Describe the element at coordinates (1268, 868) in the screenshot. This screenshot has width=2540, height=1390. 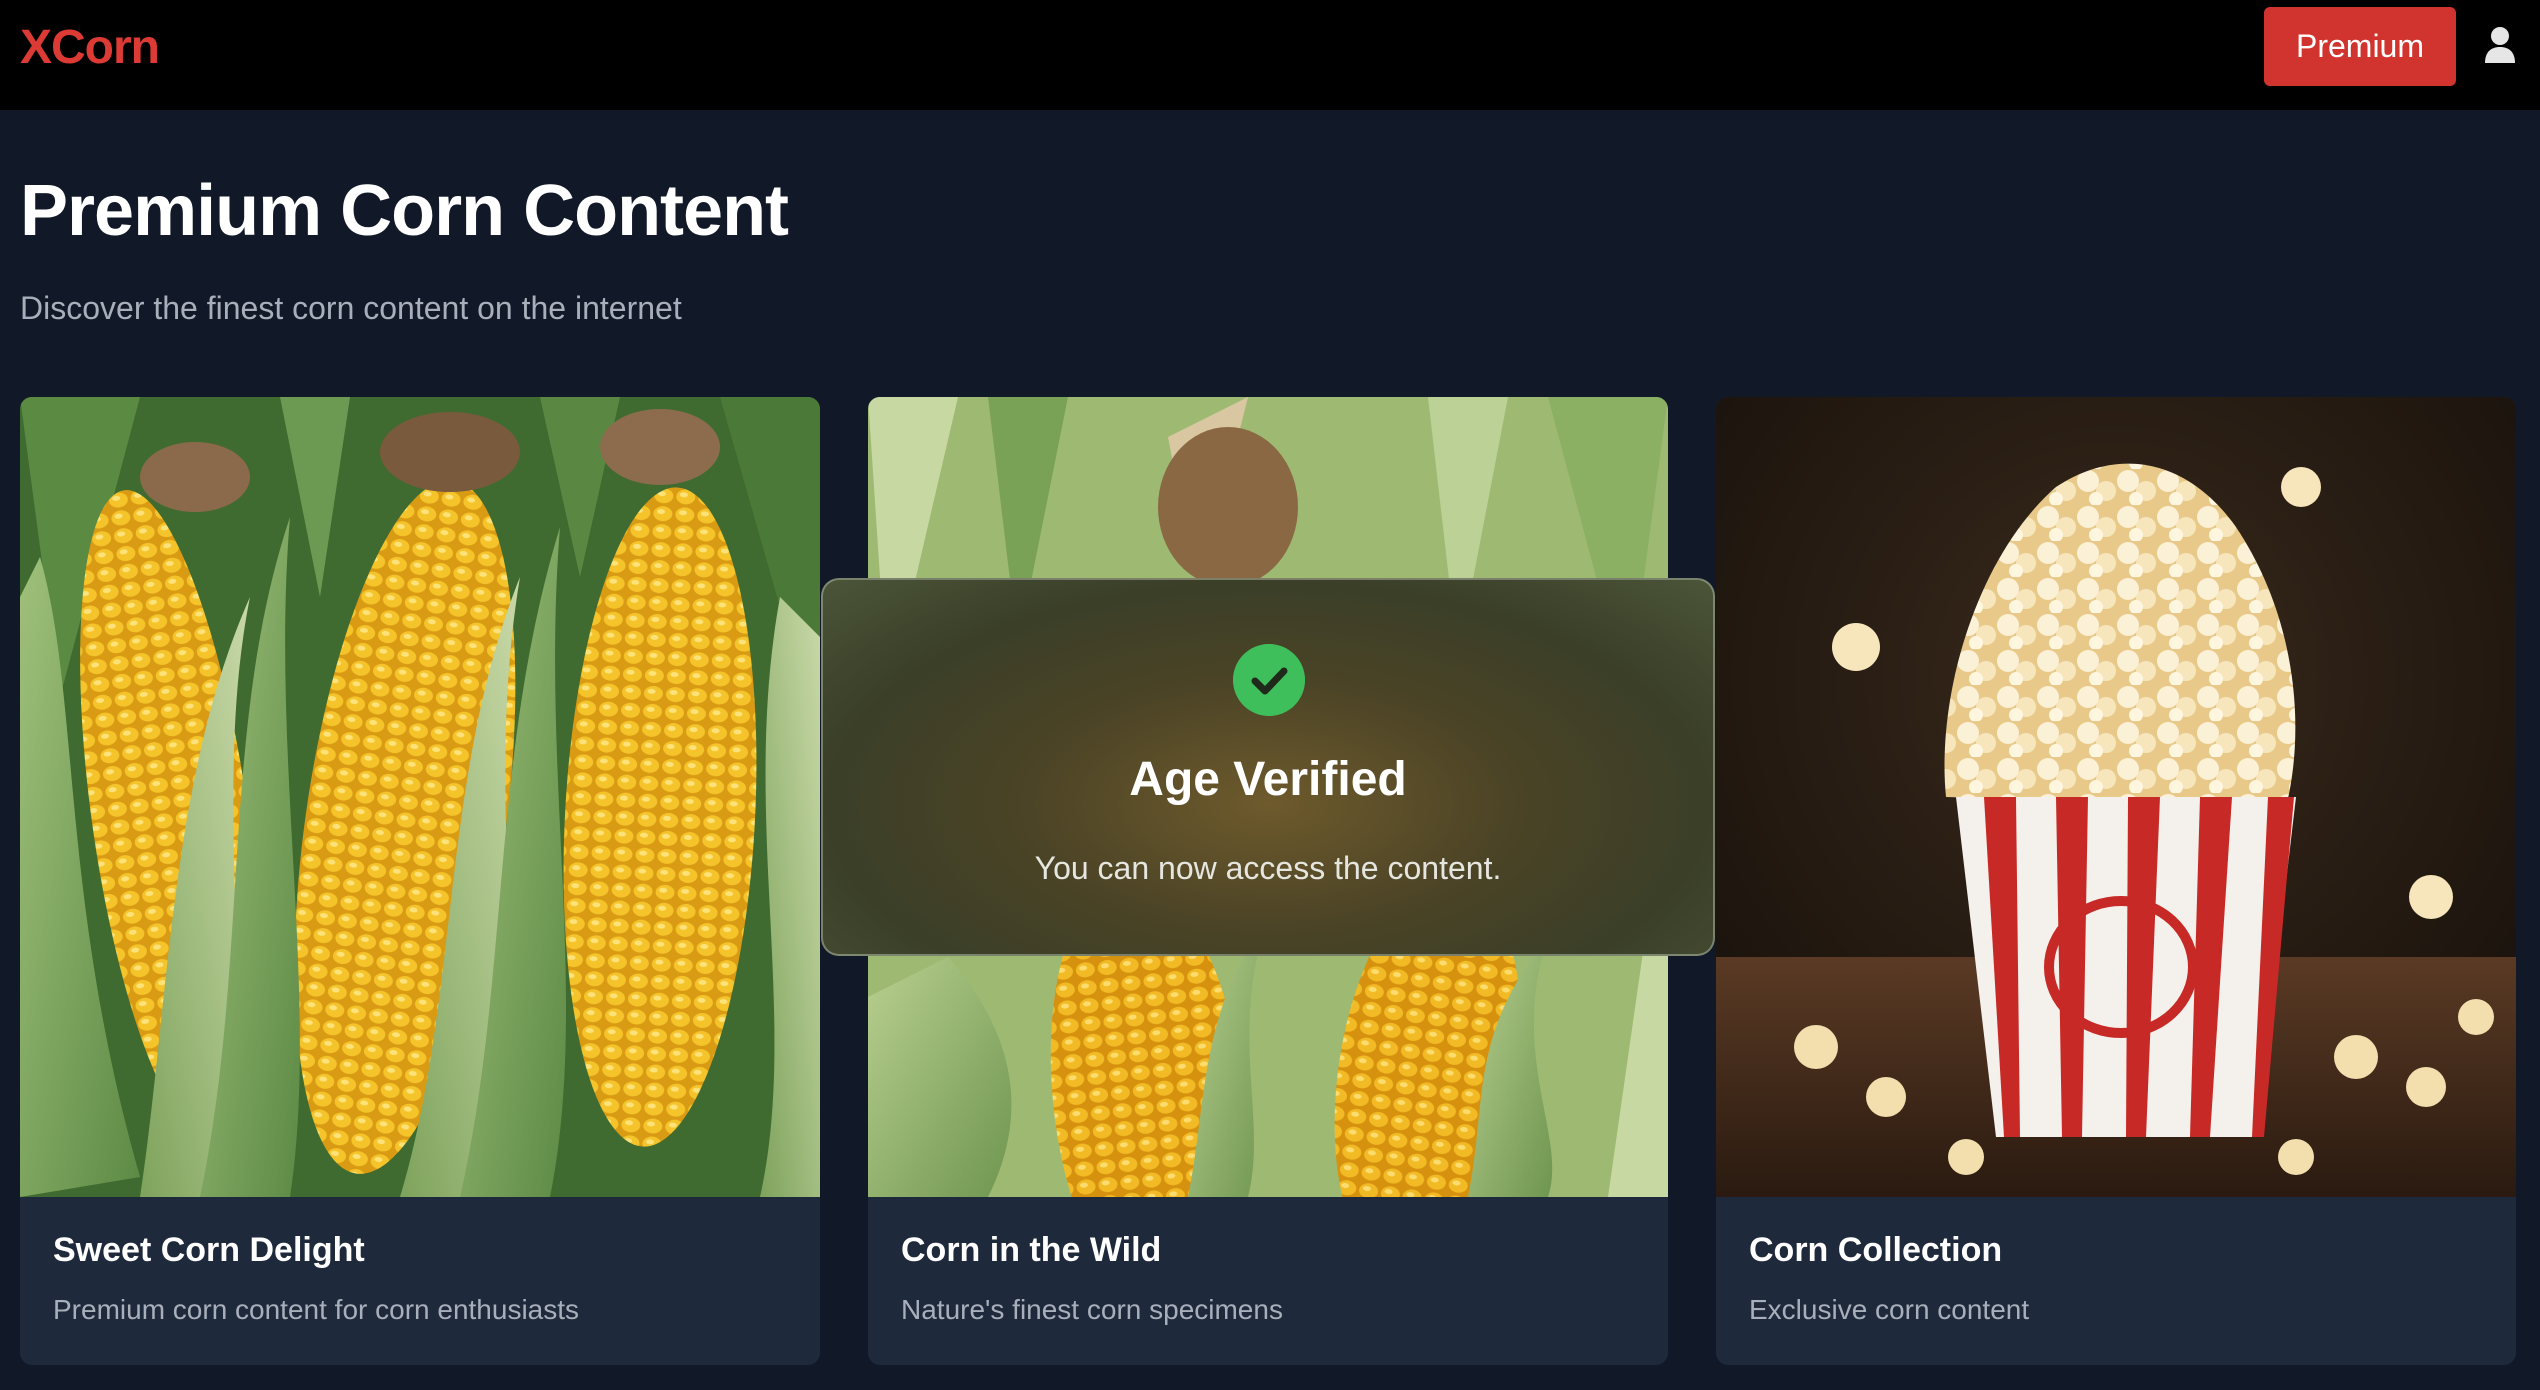
I see `toast-message: You can now access the content.` at that location.